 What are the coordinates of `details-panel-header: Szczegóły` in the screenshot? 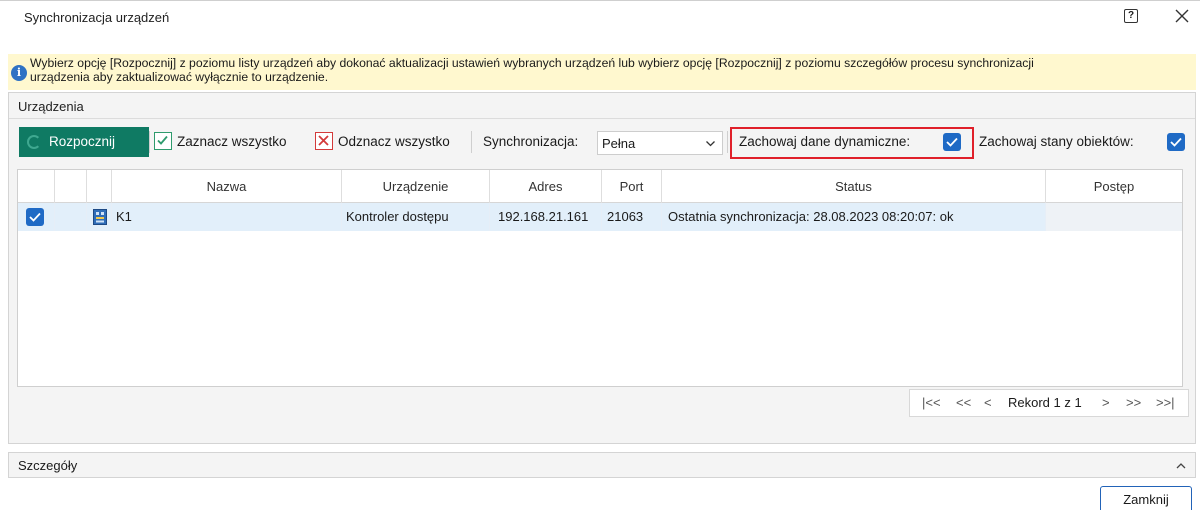 It's located at (602, 465).